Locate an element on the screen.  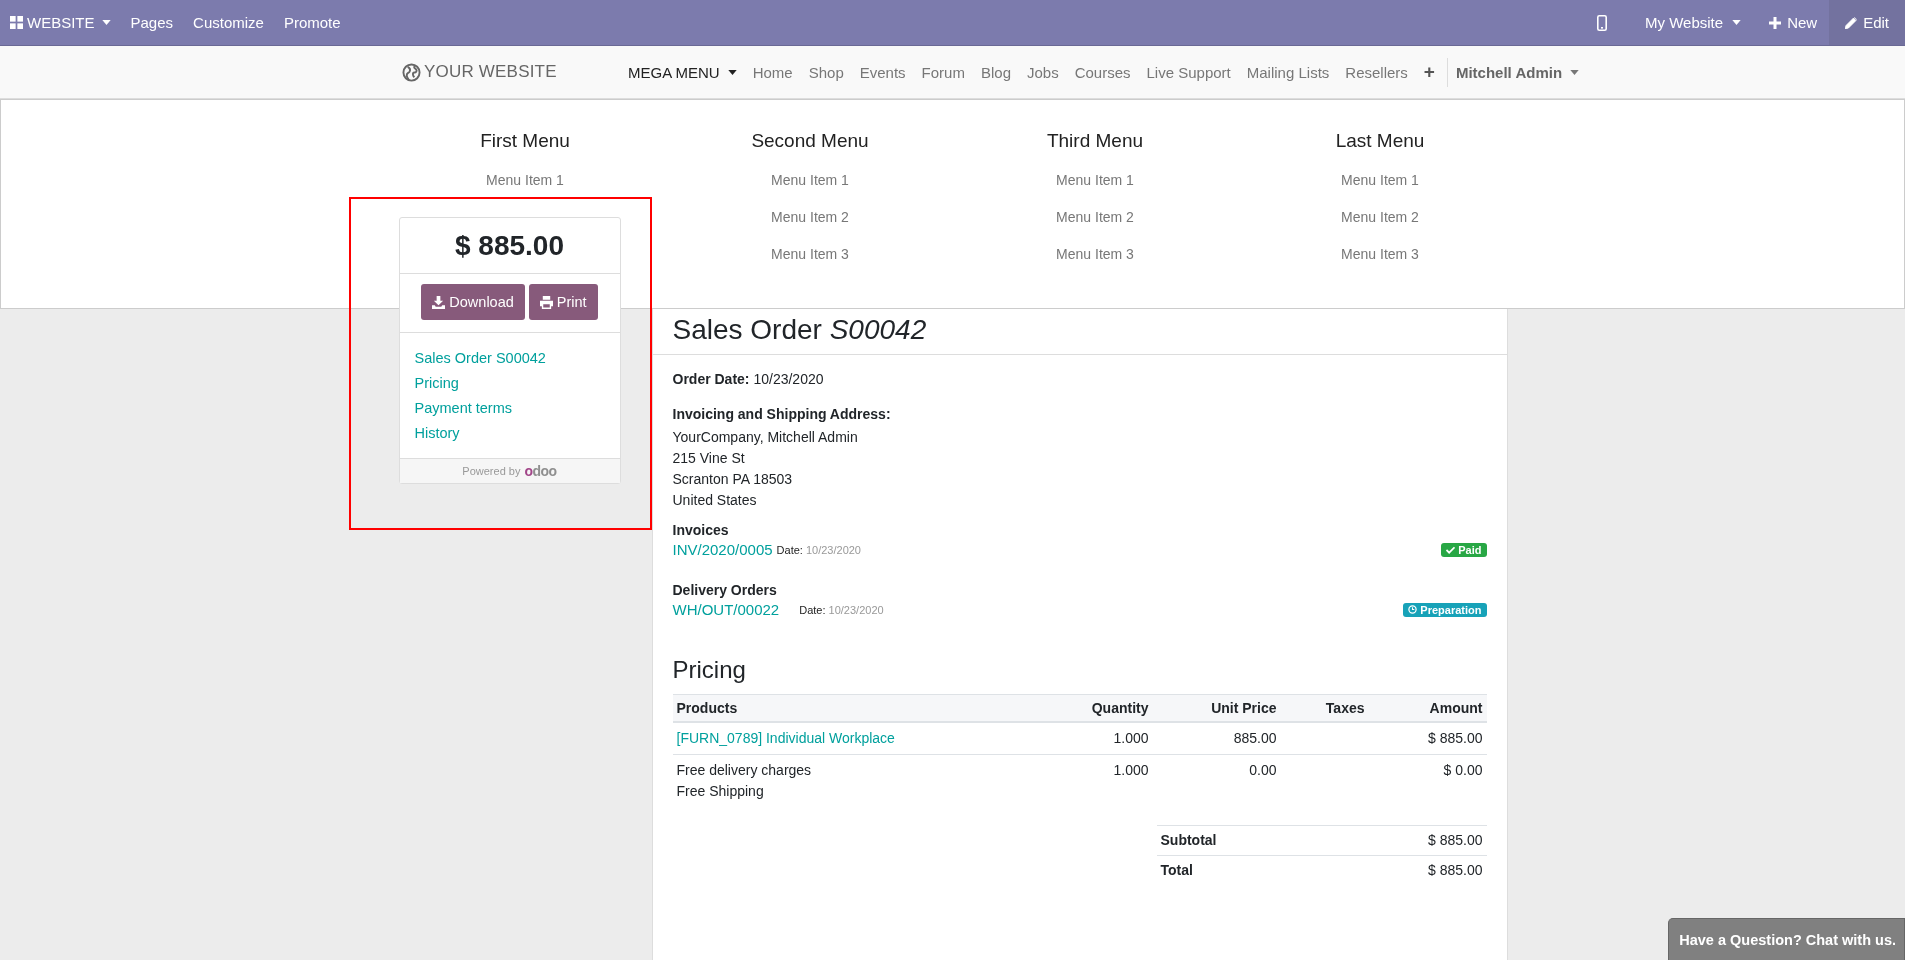
address-label: Invoicing and Shipping Address: is located at coordinates (781, 414).